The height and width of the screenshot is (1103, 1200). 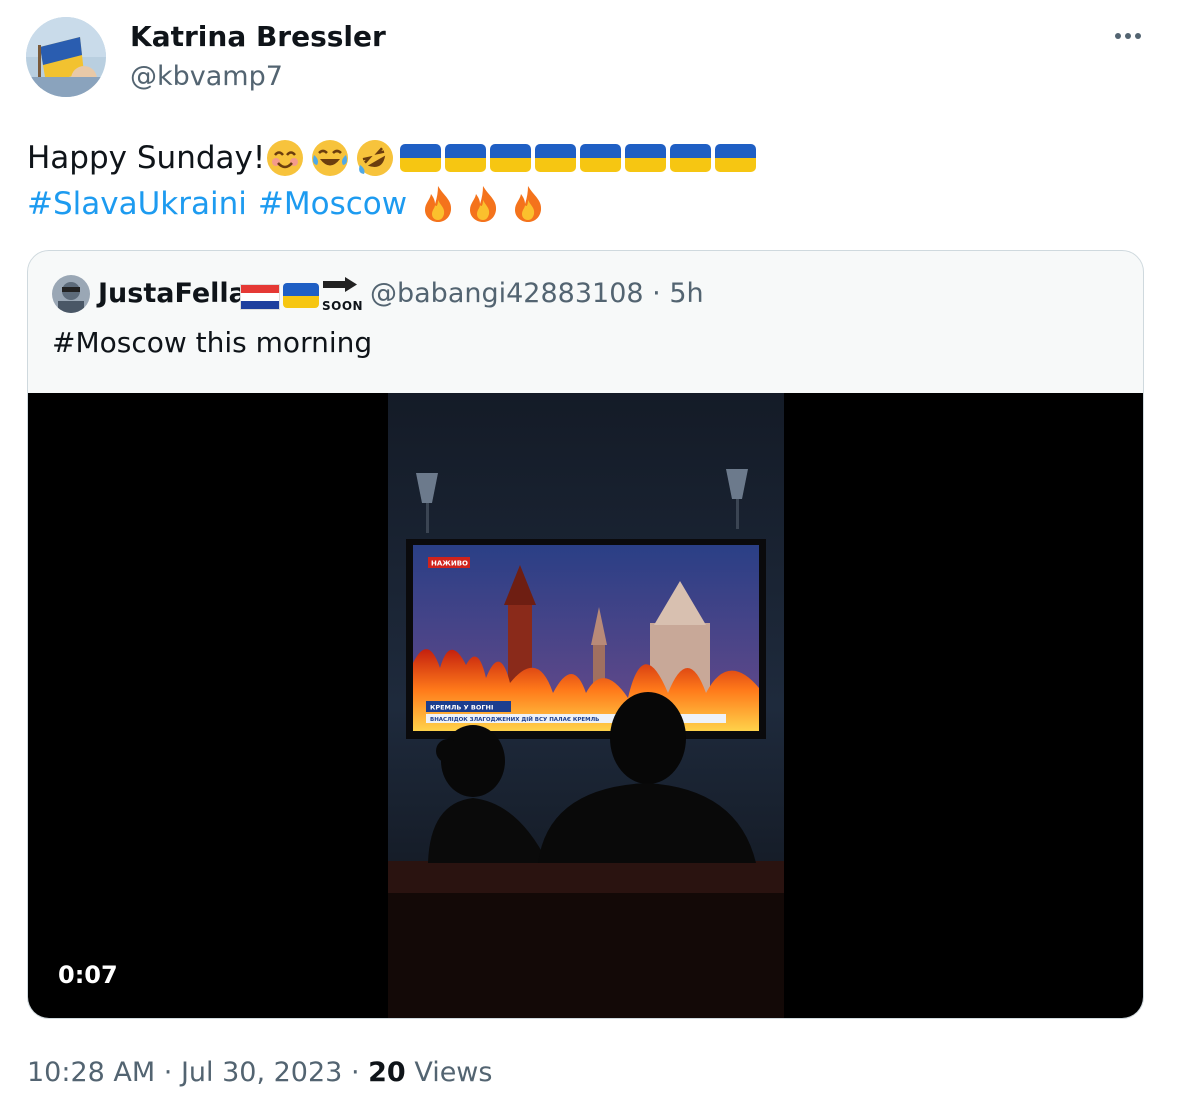 I want to click on author-handle: @kbvamp7, so click(x=206, y=77).